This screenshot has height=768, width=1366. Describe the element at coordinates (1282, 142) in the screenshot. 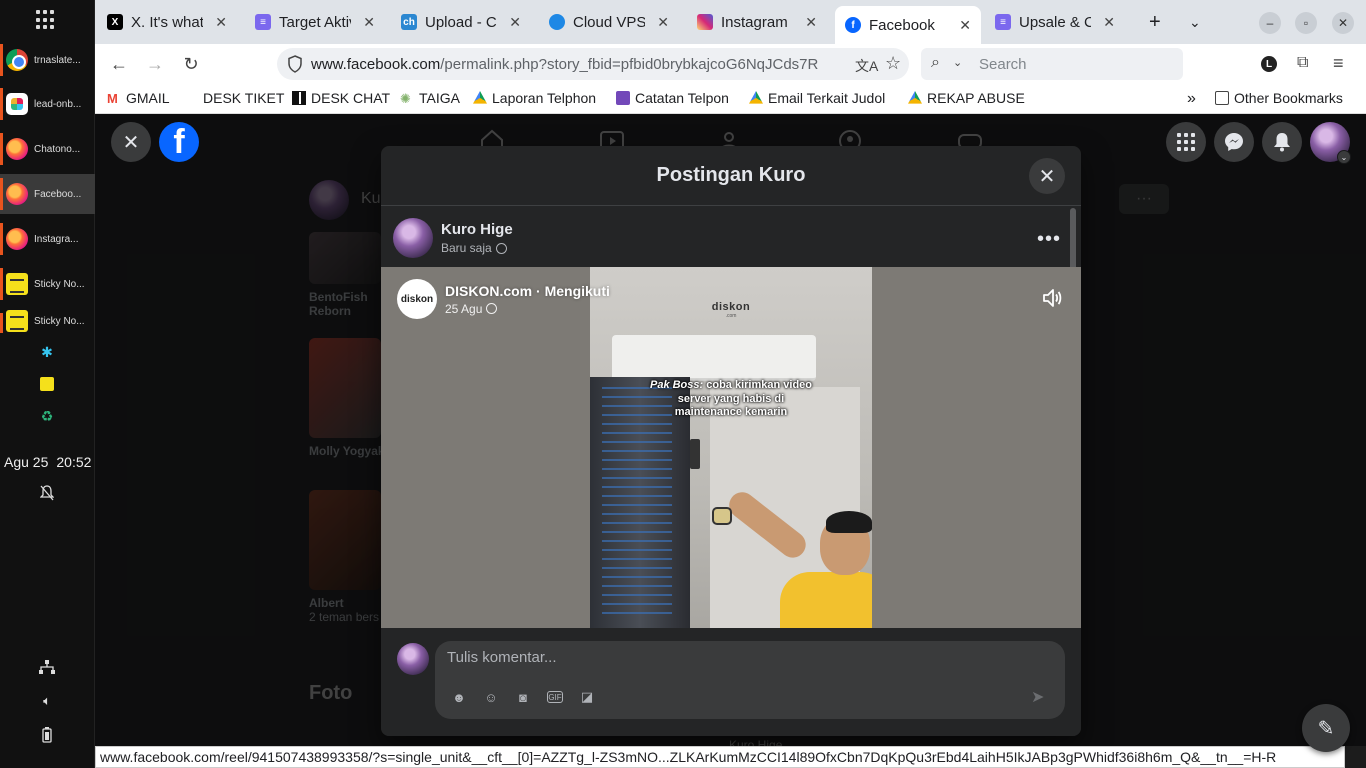

I see `notifications-button` at that location.